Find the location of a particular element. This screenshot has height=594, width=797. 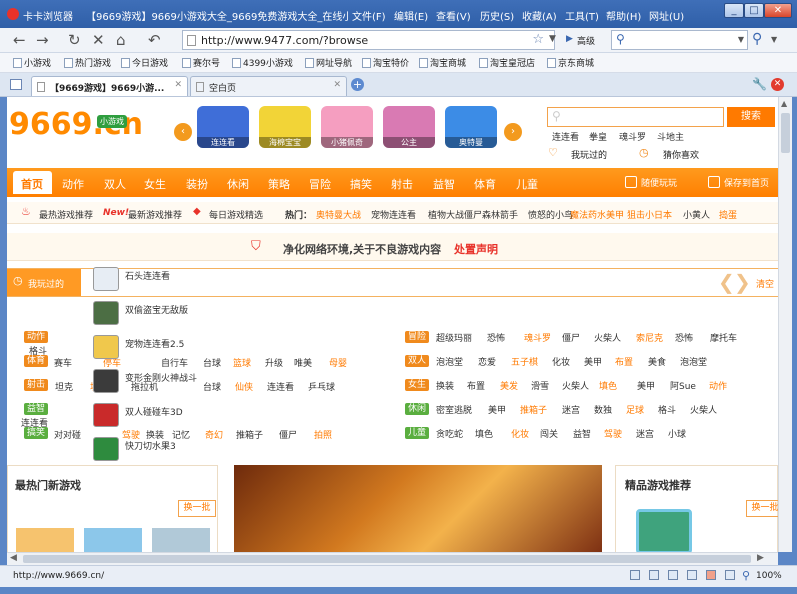

category-link: 索尼克 is located at coordinates (649, 337).